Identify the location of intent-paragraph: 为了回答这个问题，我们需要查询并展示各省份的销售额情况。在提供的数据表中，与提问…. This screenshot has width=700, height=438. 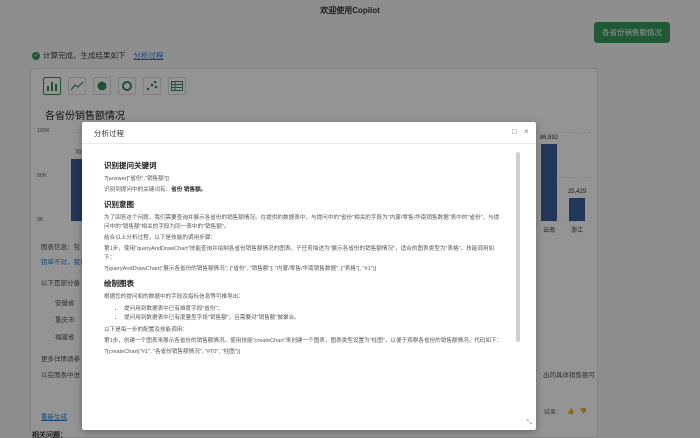
(302, 222).